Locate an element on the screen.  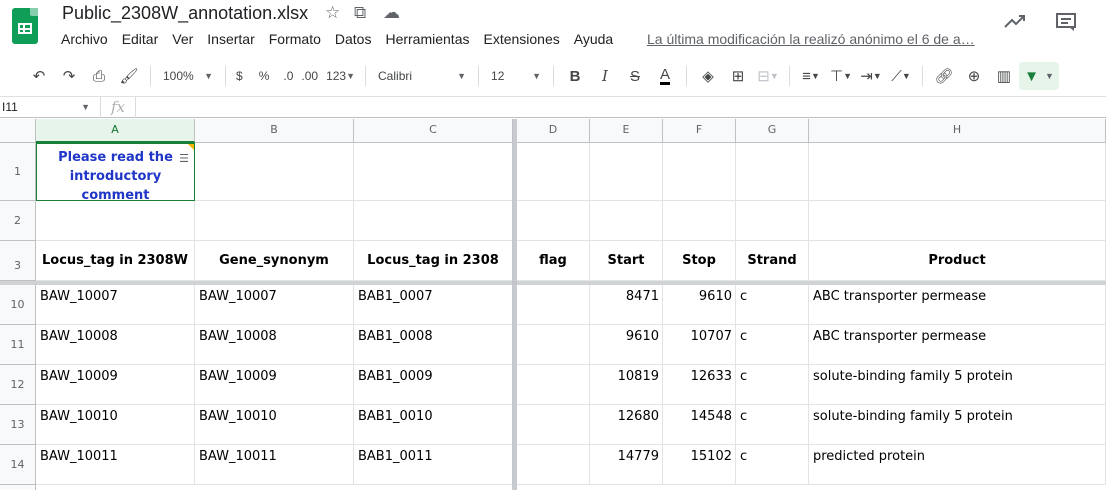
insert-chart-icon: ▥ is located at coordinates (1004, 76).